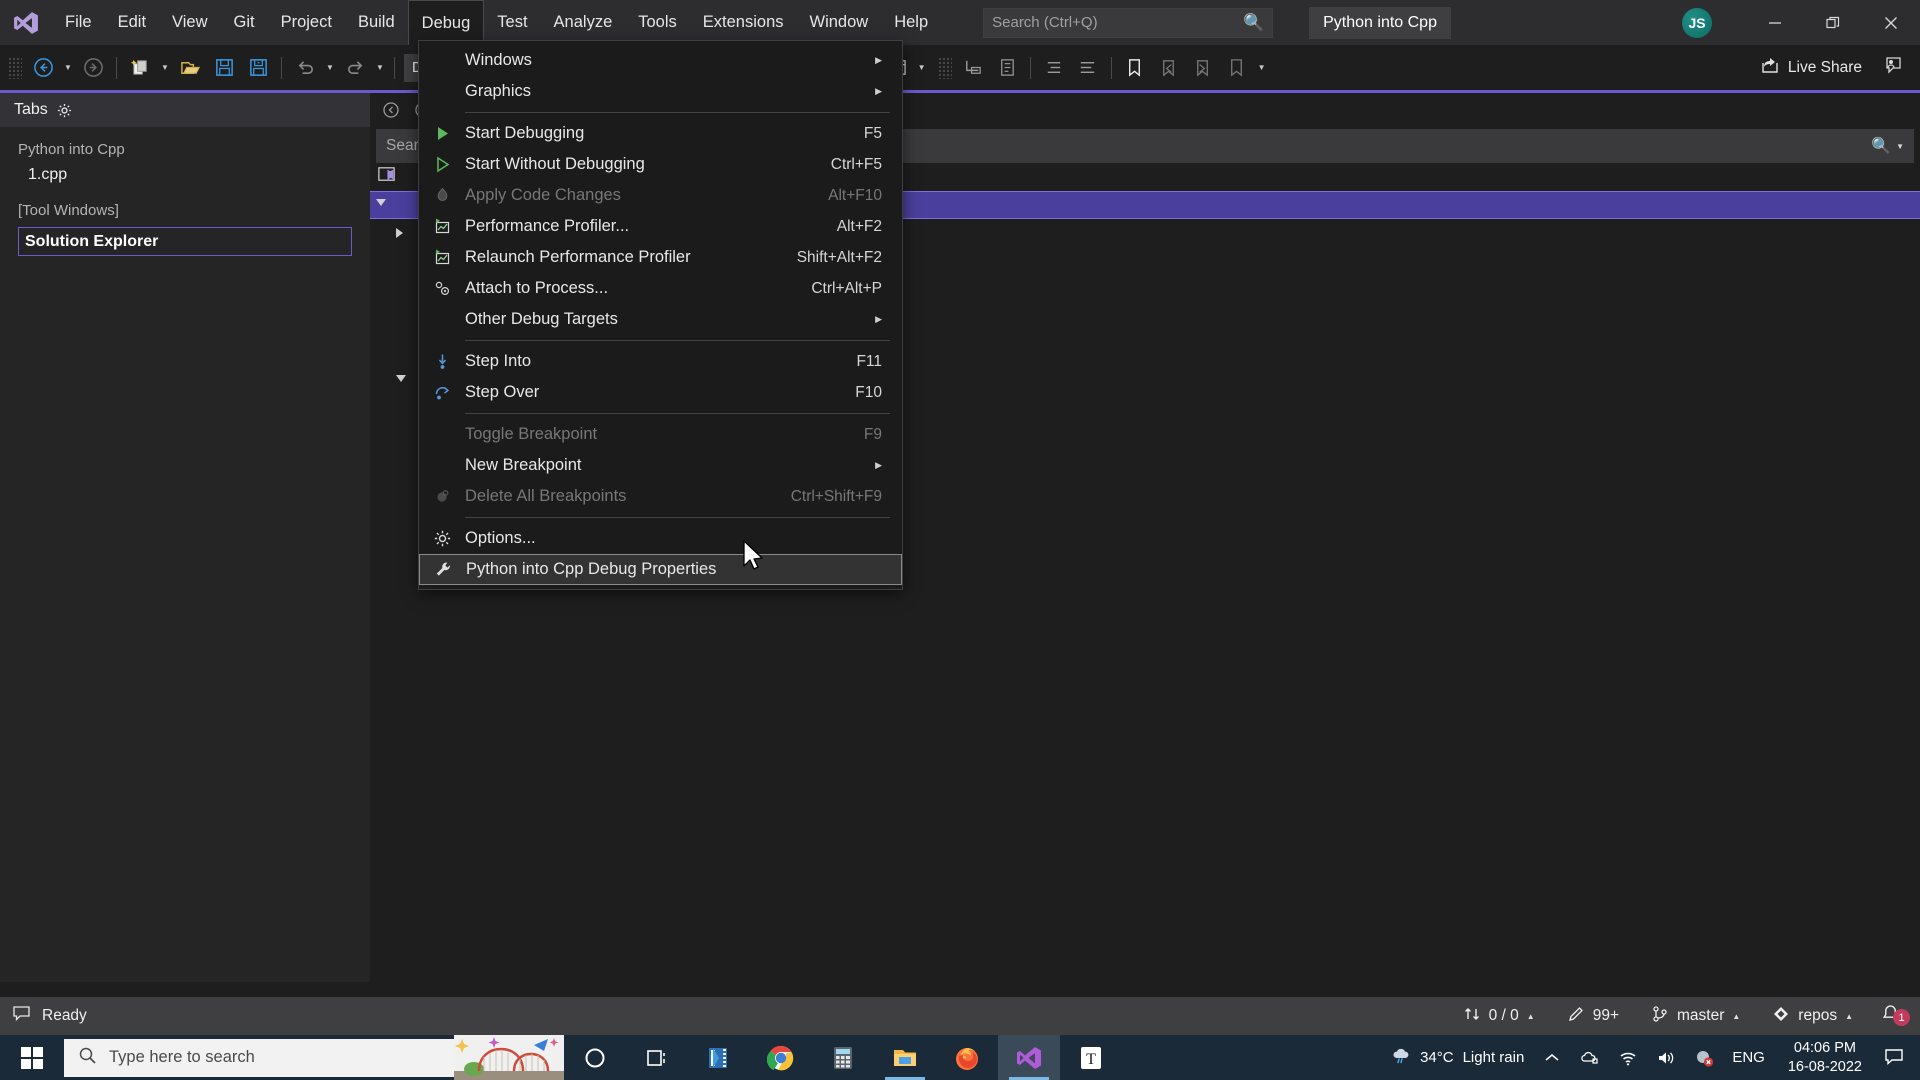 This screenshot has height=1080, width=1920. I want to click on submenu-arrow-icon: ▶, so click(878, 60).